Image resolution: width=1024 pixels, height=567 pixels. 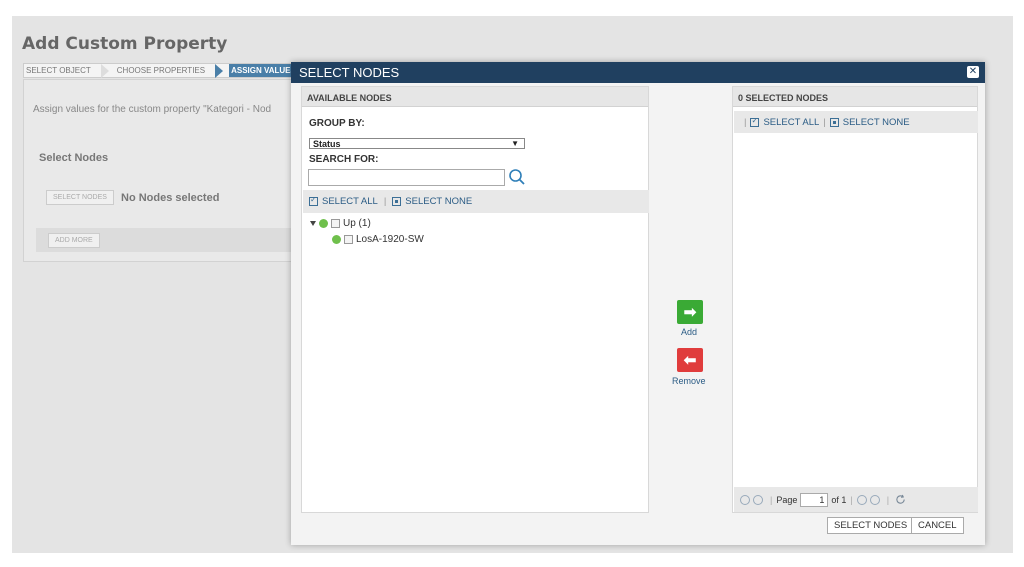 I want to click on group-checkbox, so click(x=335, y=223).